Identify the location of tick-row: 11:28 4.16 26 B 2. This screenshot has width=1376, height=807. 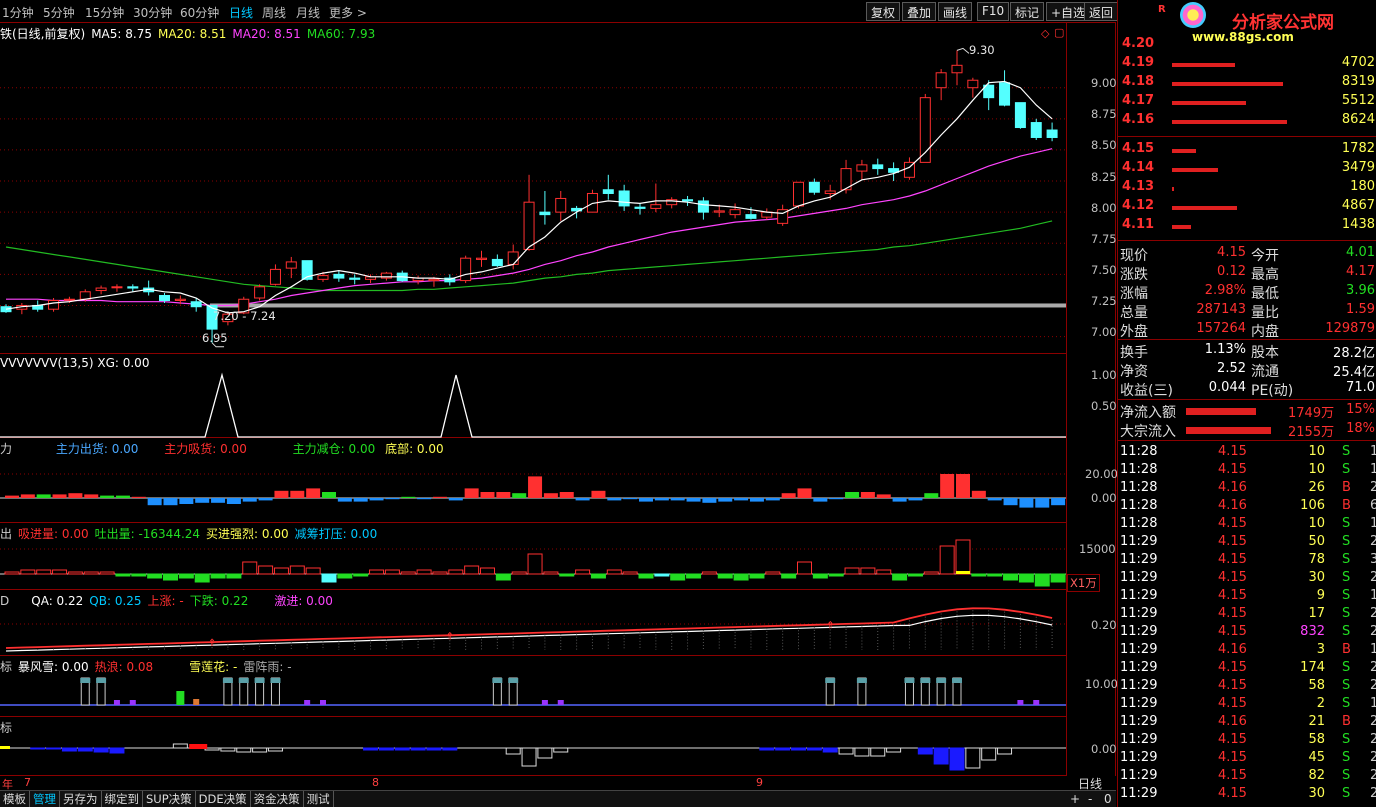
(1247, 489).